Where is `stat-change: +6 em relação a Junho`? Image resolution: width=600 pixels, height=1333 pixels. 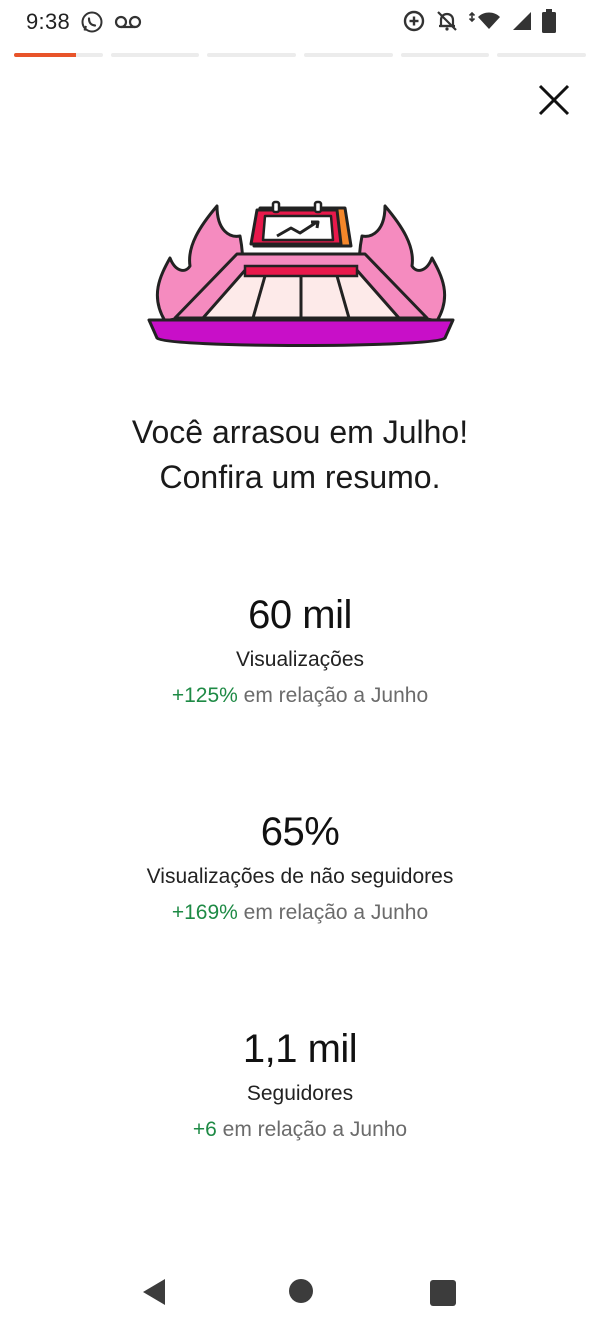 stat-change: +6 em relação a Junho is located at coordinates (300, 1130).